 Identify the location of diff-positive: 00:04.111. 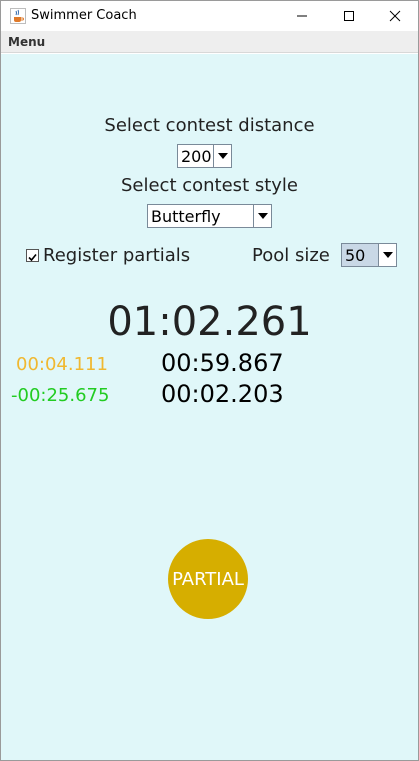
(62, 364).